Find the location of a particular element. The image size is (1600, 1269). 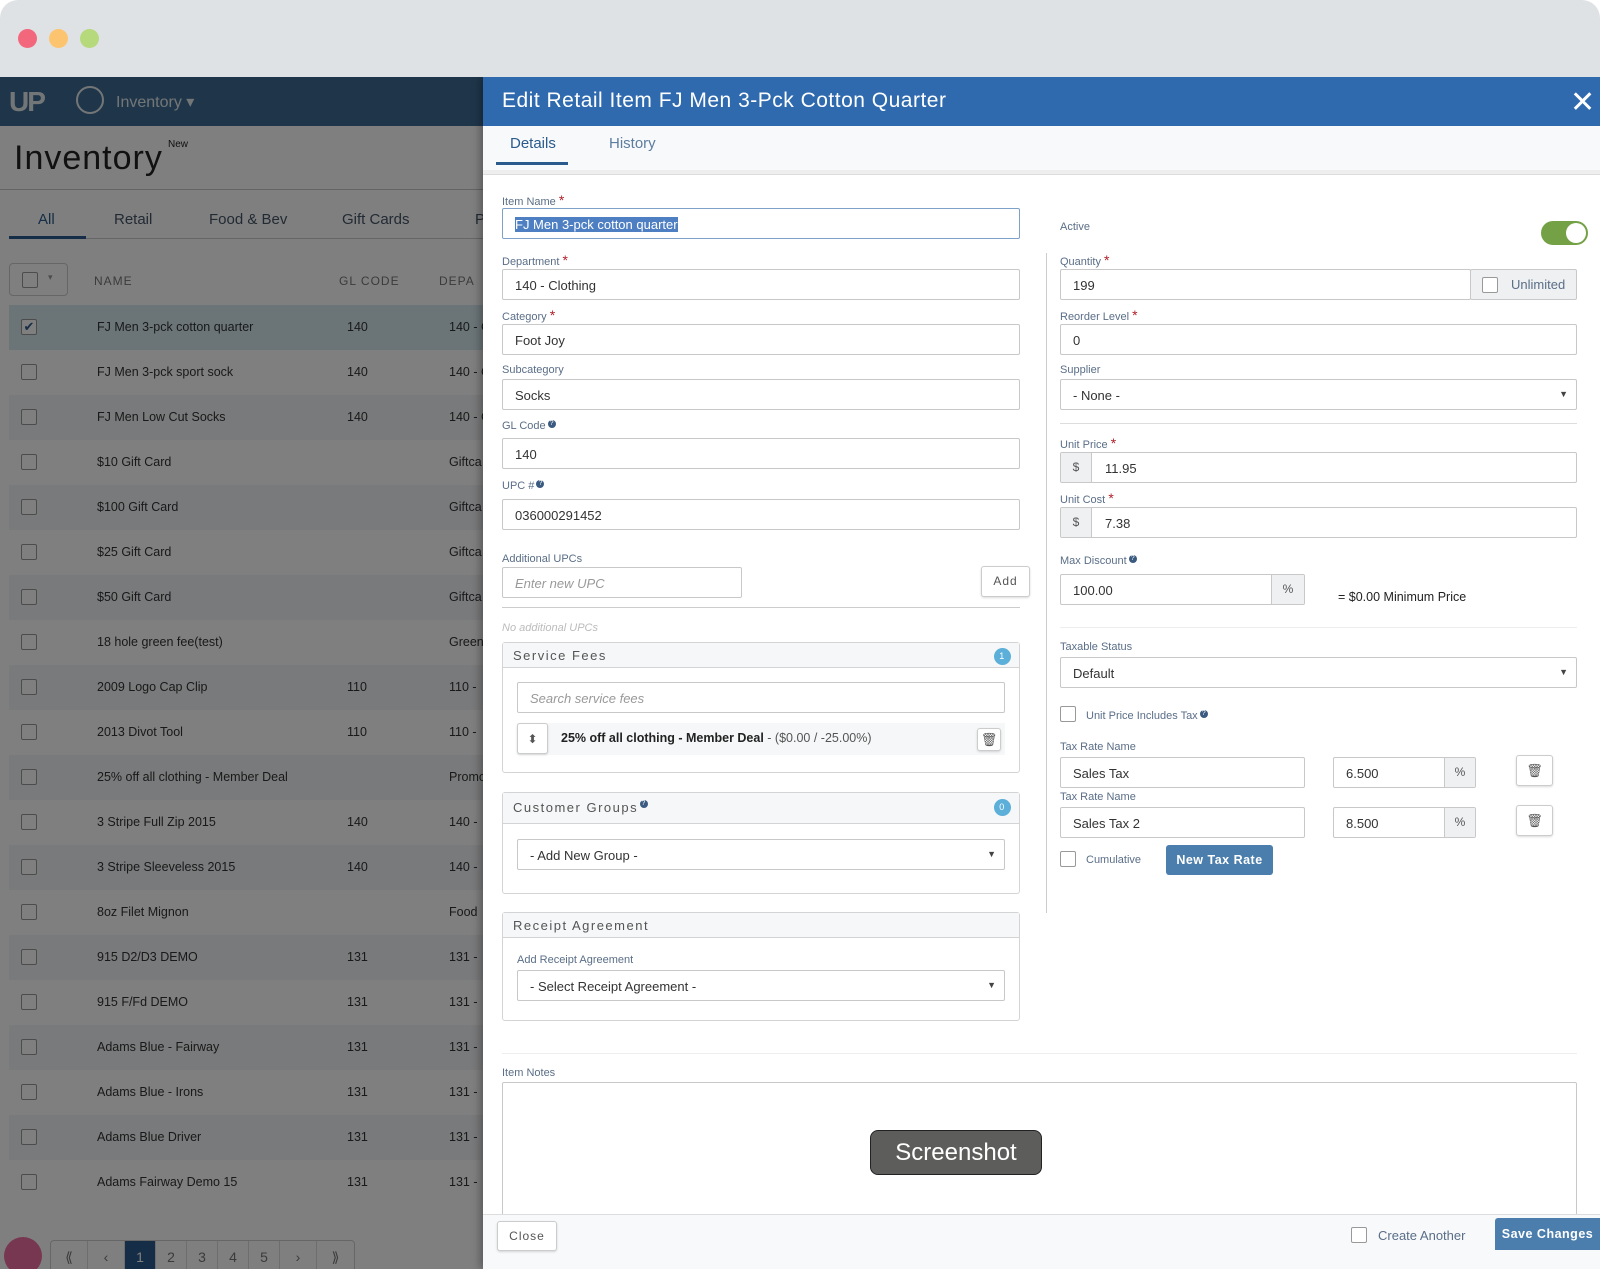

item-name-label: Item Name * is located at coordinates (533, 200).